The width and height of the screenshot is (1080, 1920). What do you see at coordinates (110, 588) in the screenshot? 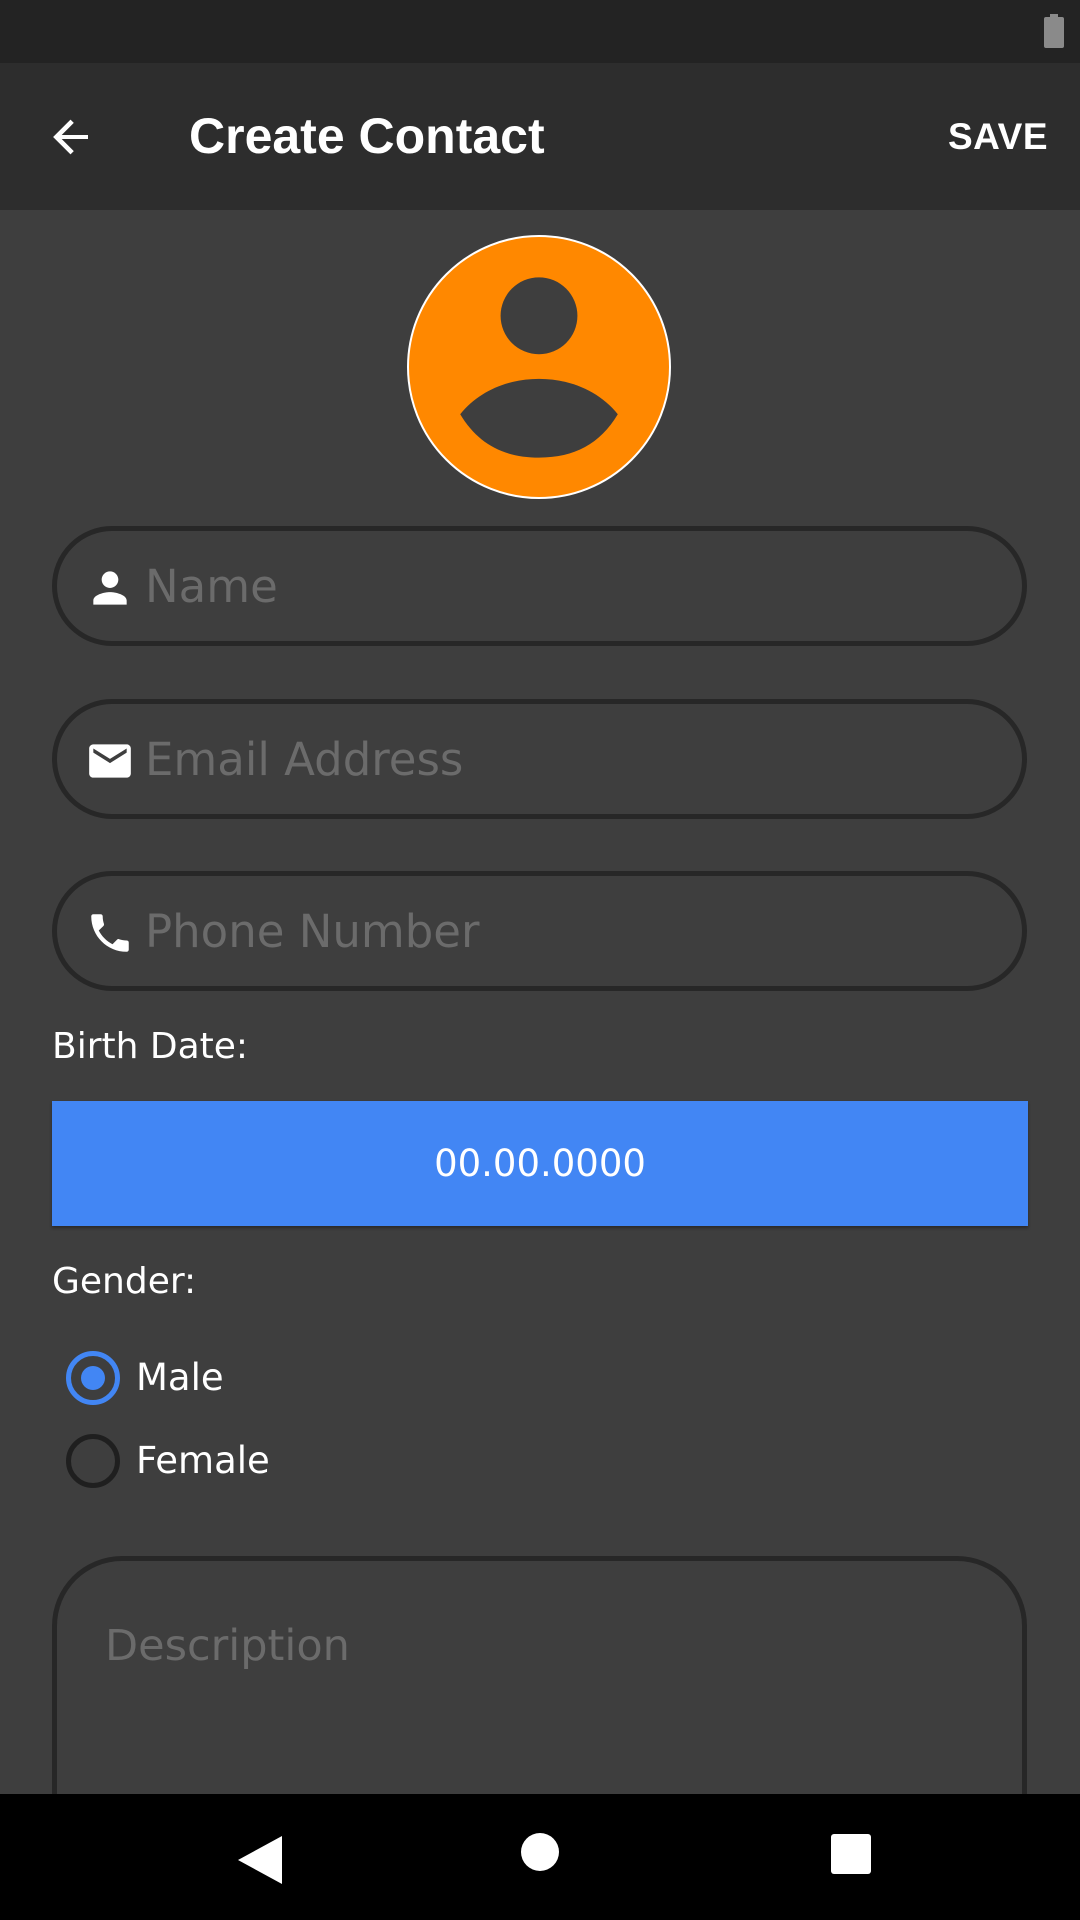
I see `person-icon` at bounding box center [110, 588].